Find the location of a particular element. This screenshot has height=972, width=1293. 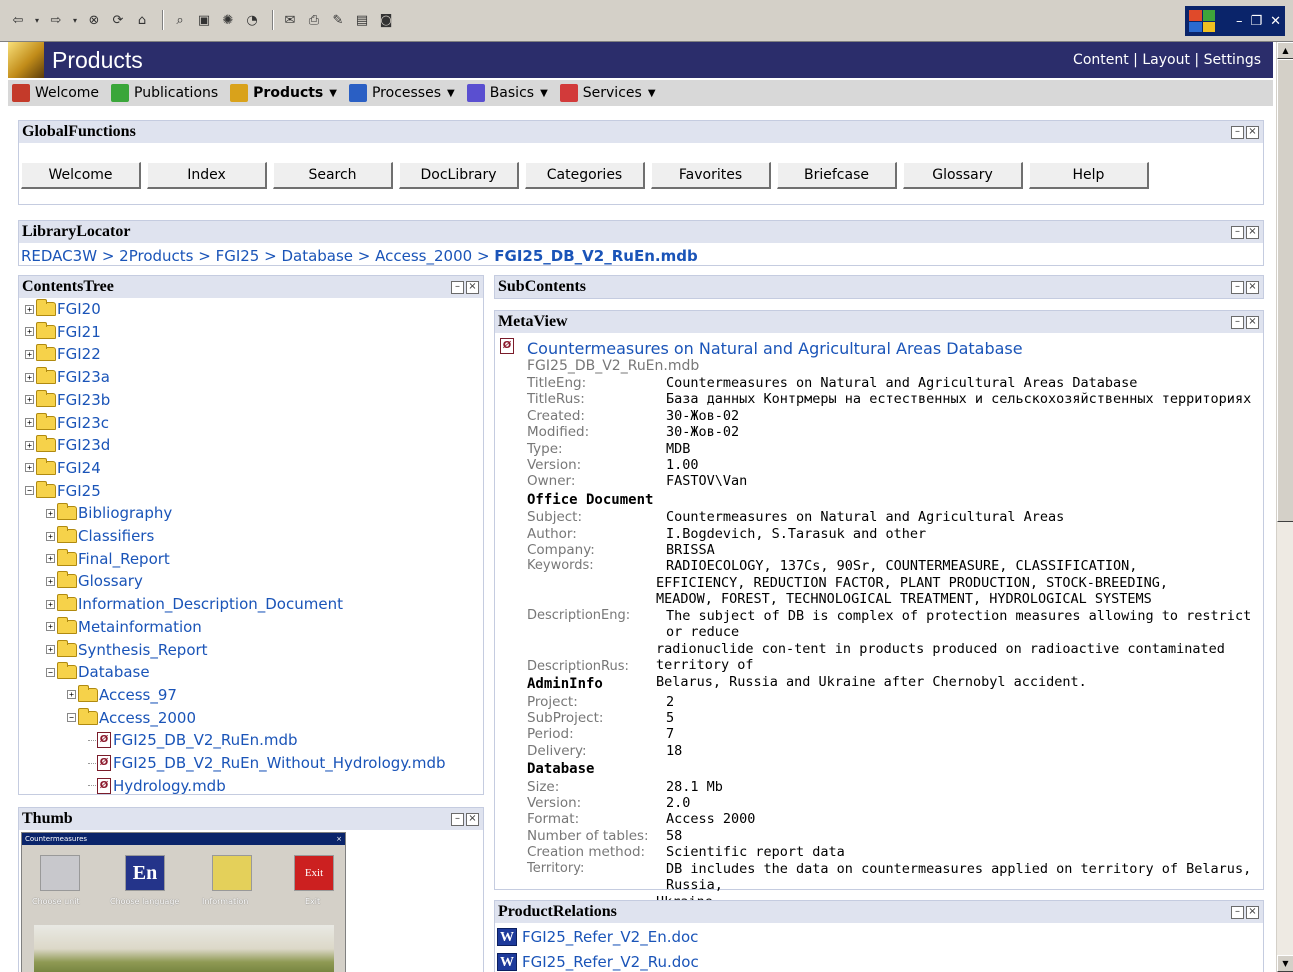

tree-folder-item: + FGI24 is located at coordinates (63, 468).